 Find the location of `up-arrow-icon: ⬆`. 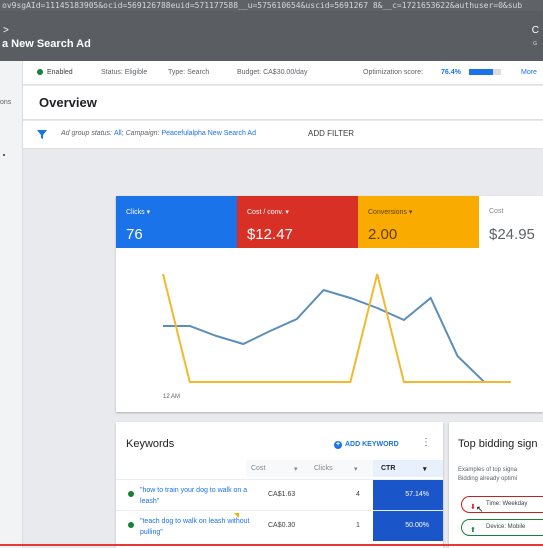

up-arrow-icon: ⬆ is located at coordinates (473, 530).